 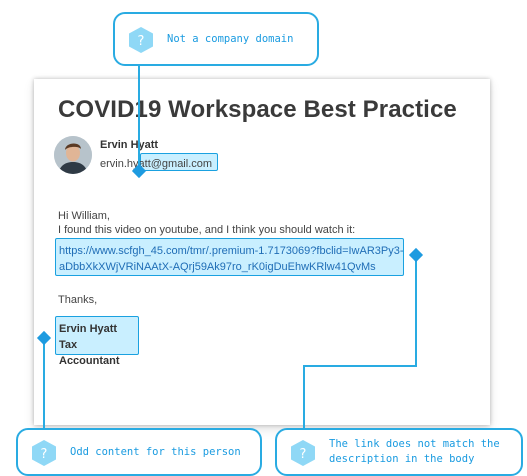 I want to click on connector-link-vertical-left, so click(x=304, y=396).